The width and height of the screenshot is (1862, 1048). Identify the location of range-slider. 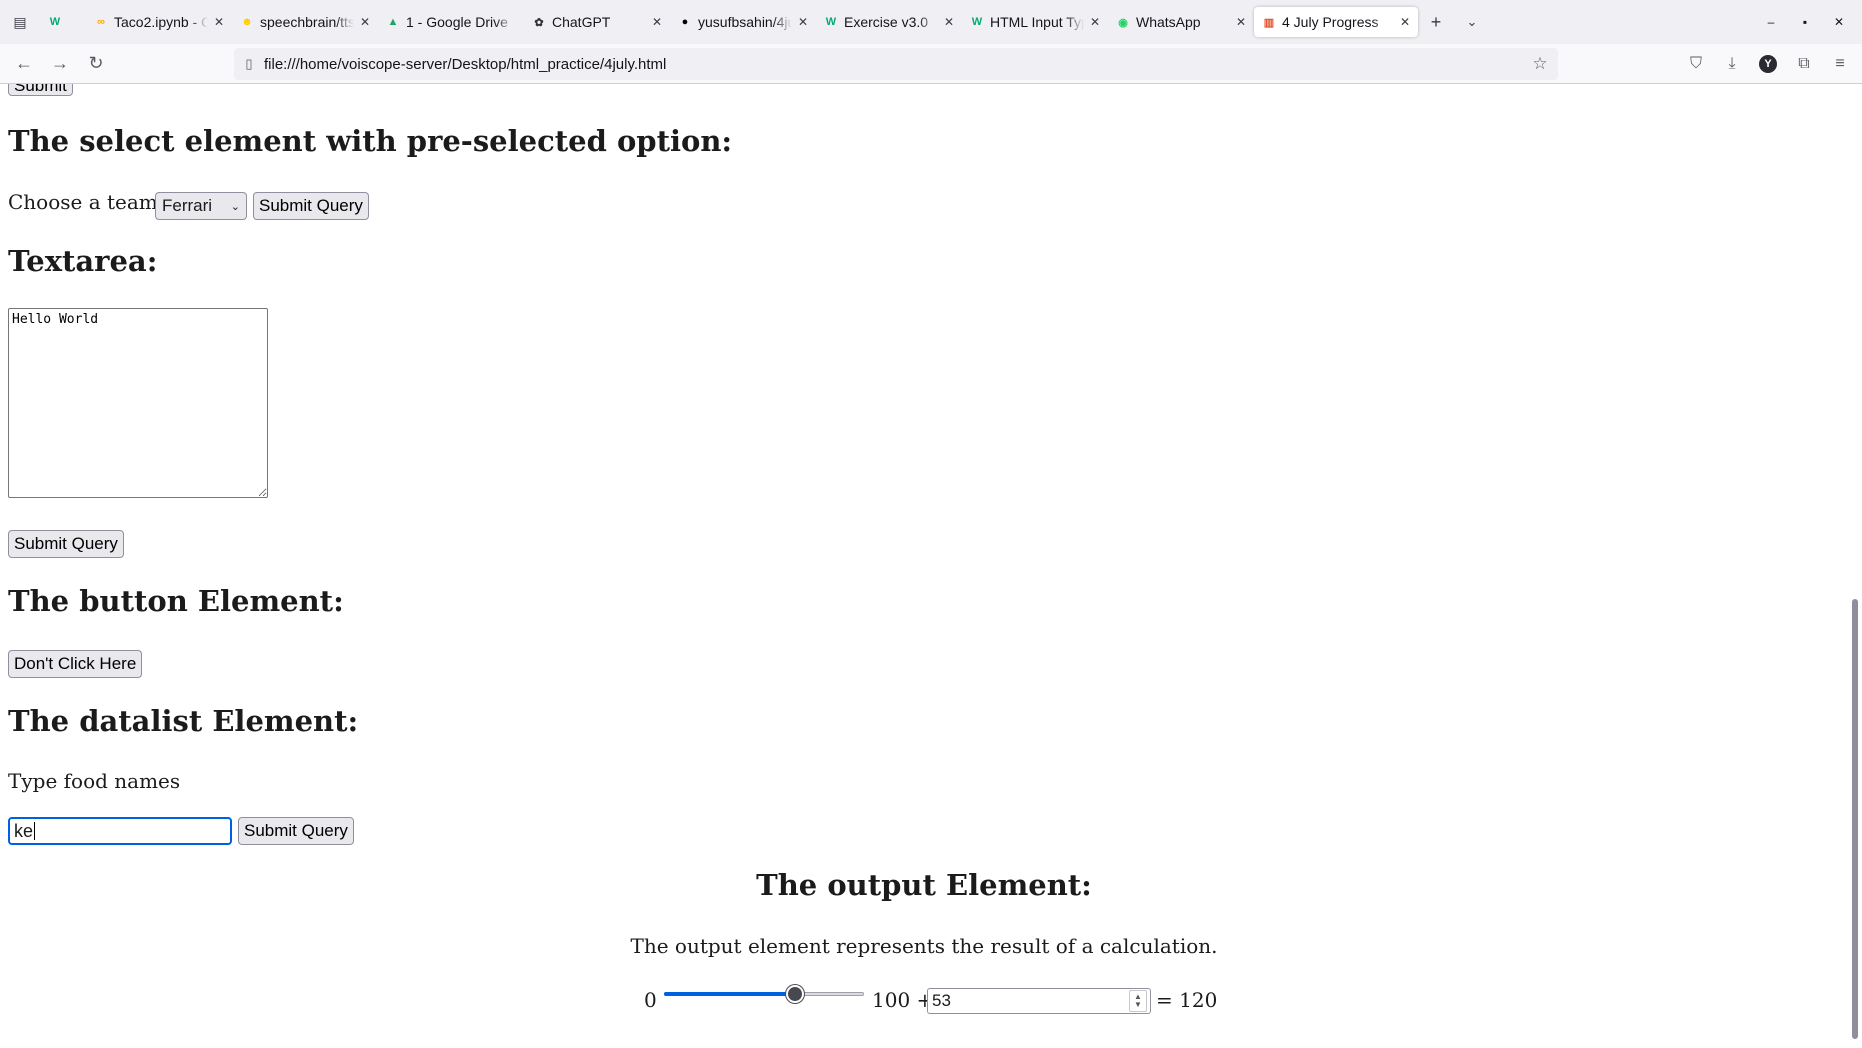
(764, 994).